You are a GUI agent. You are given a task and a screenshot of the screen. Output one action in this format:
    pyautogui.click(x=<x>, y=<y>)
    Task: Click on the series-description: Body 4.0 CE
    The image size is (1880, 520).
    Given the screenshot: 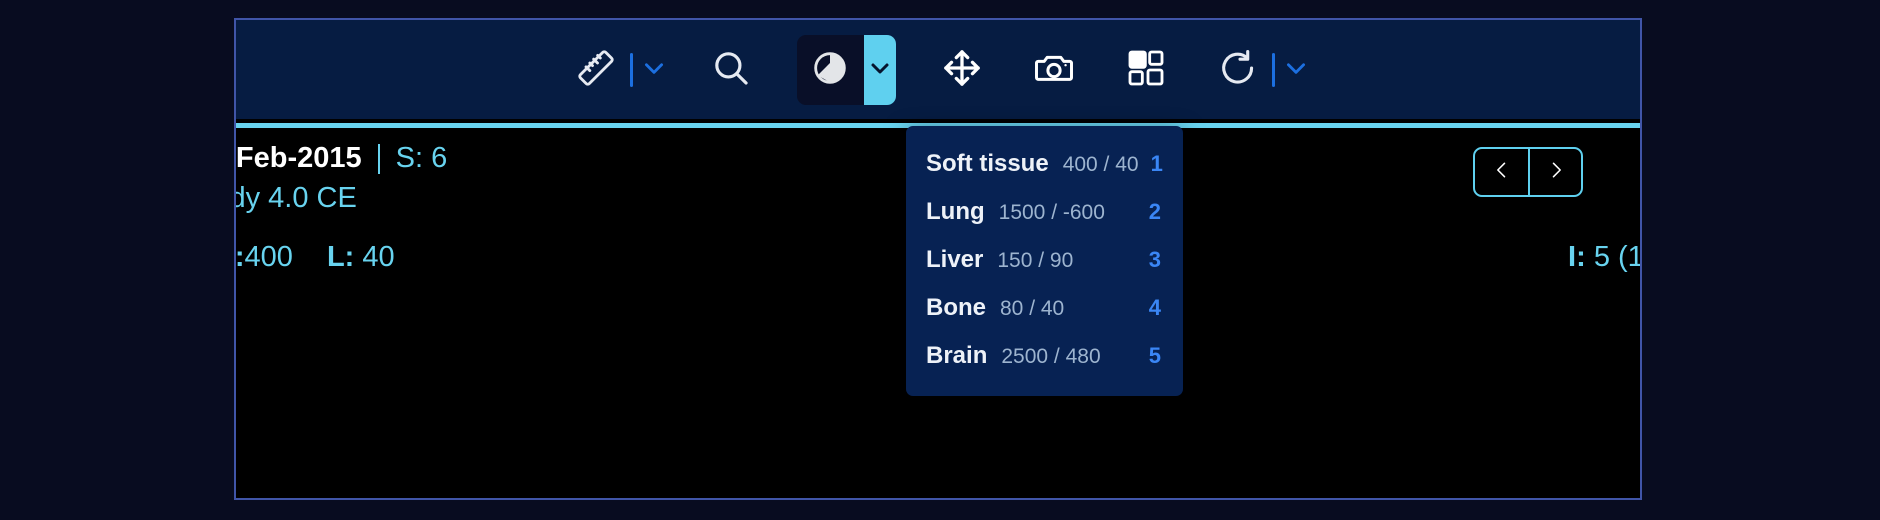 What is the action you would take?
    pyautogui.click(x=296, y=198)
    